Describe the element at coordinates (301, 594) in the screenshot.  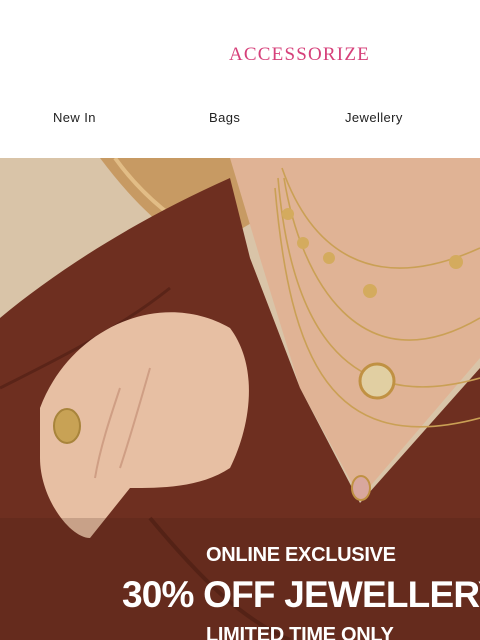
I see `promo-headline: 30% OFF JEWELLERY` at that location.